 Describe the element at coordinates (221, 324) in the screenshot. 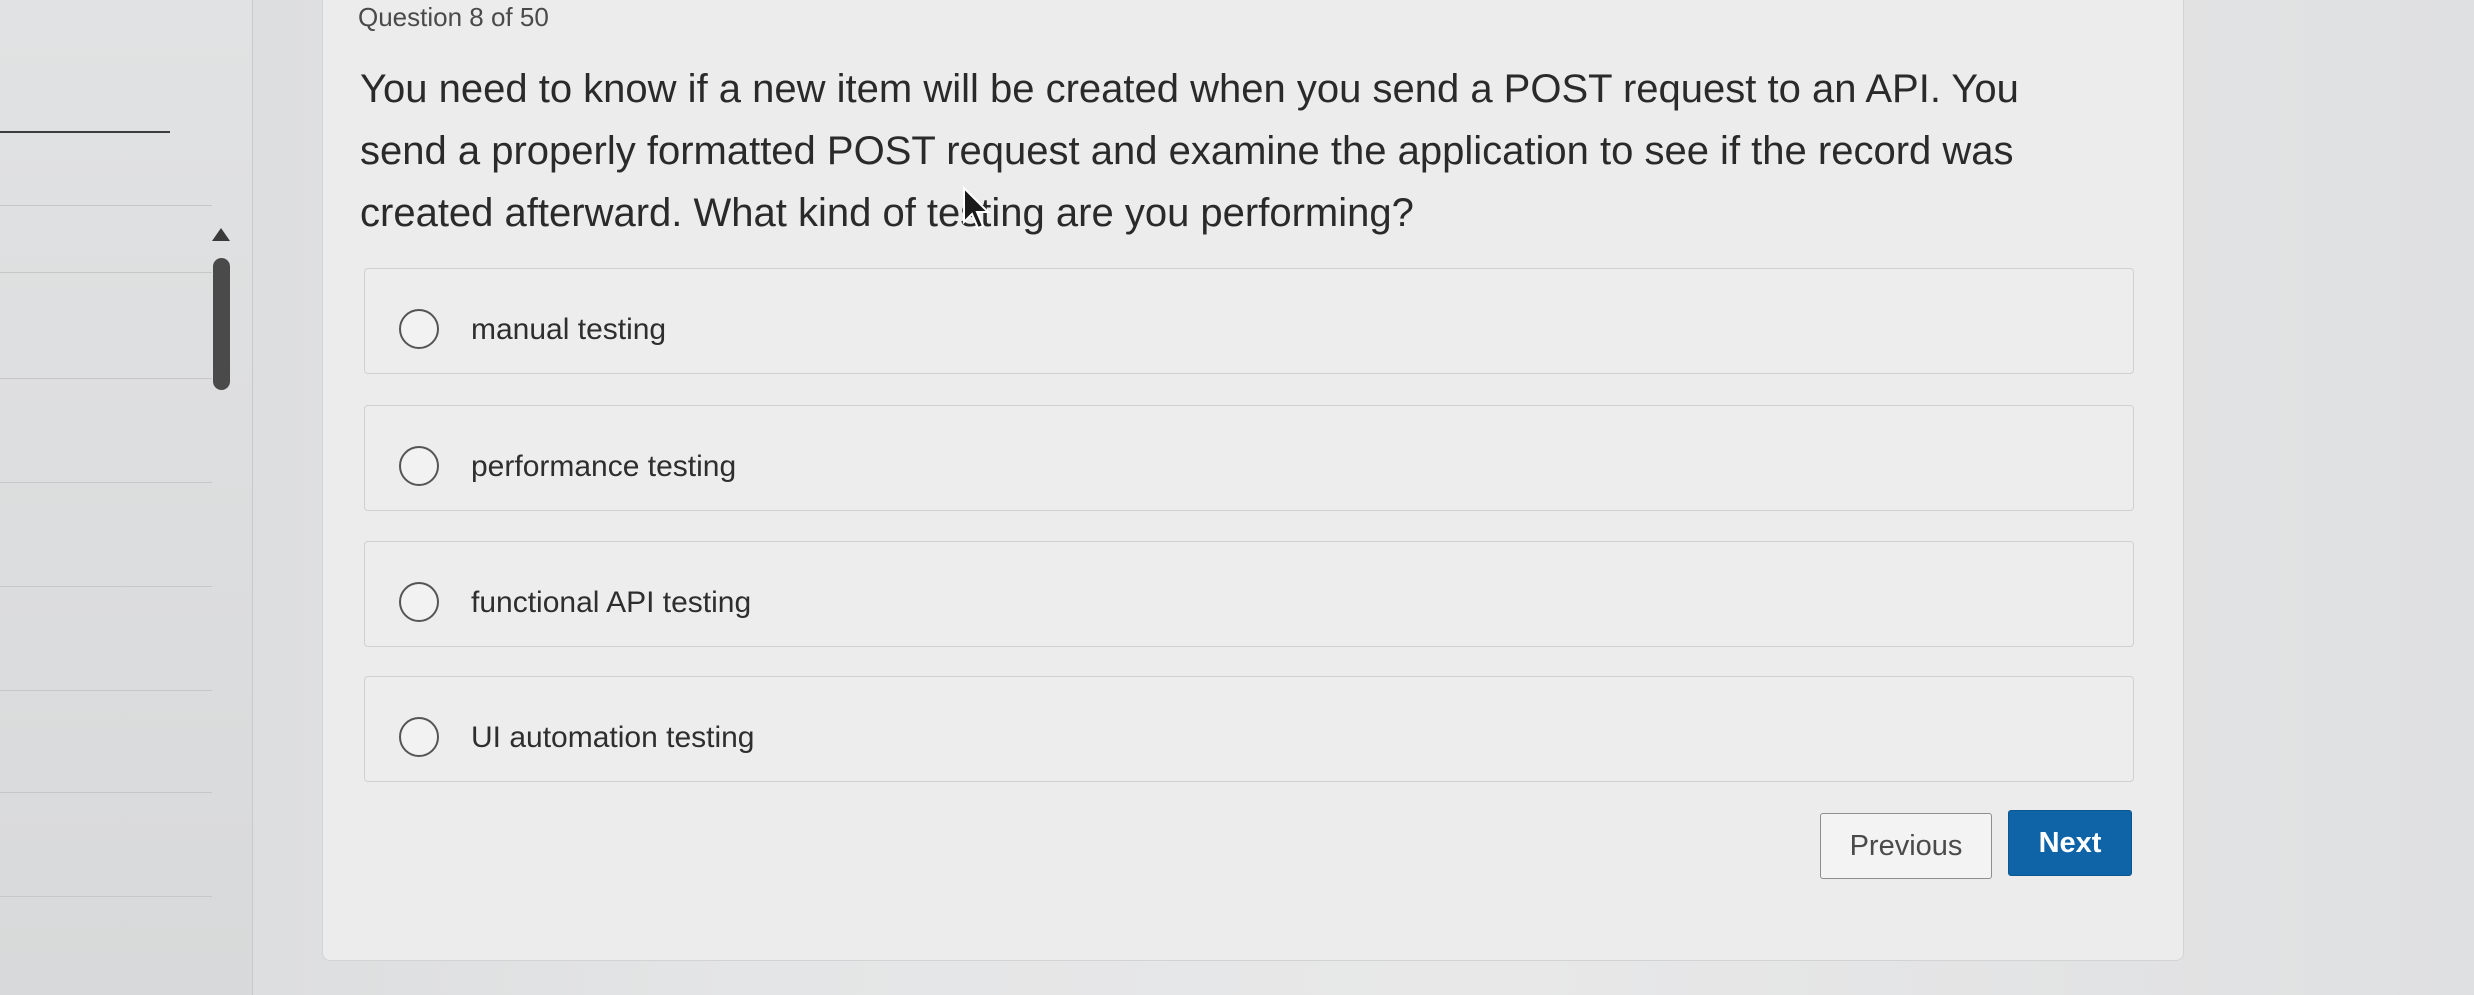

I see `sidebar-scrollbar-thumb` at that location.